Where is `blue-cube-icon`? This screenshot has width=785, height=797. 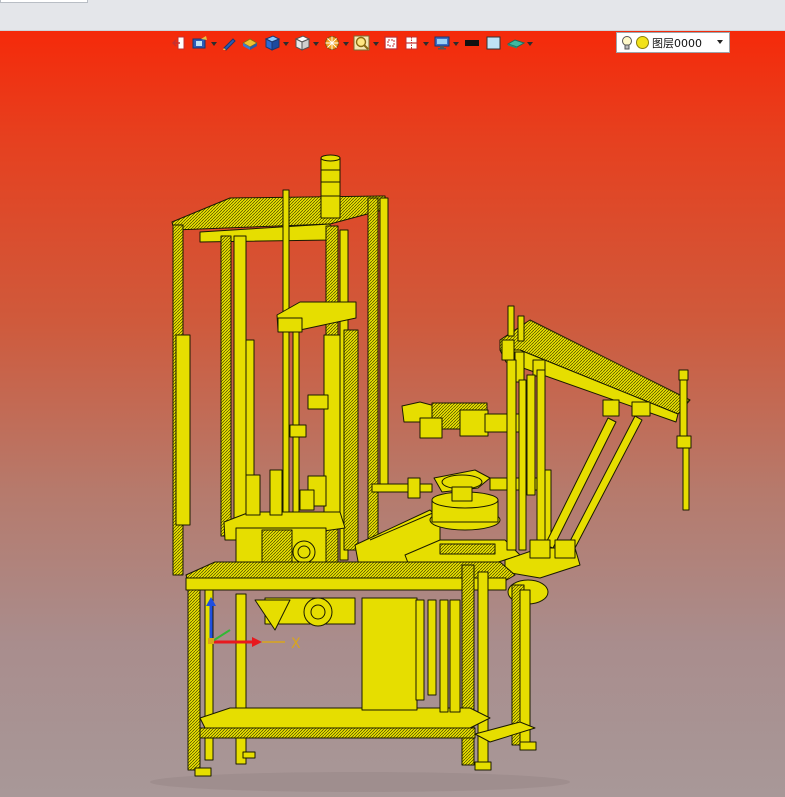
blue-cube-icon is located at coordinates (272, 43).